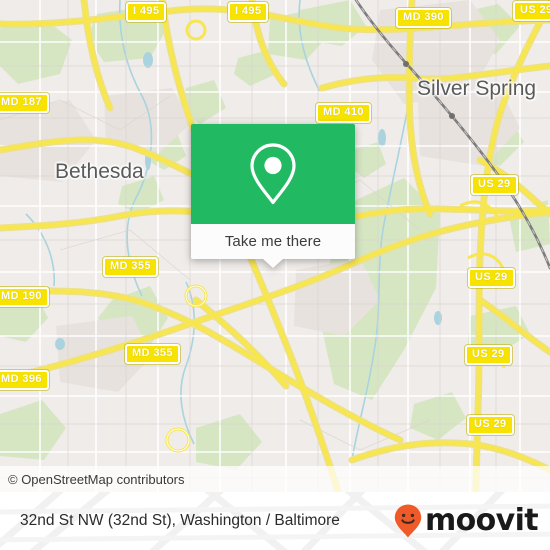 This screenshot has height=550, width=550. I want to click on callout-header, so click(273, 174).